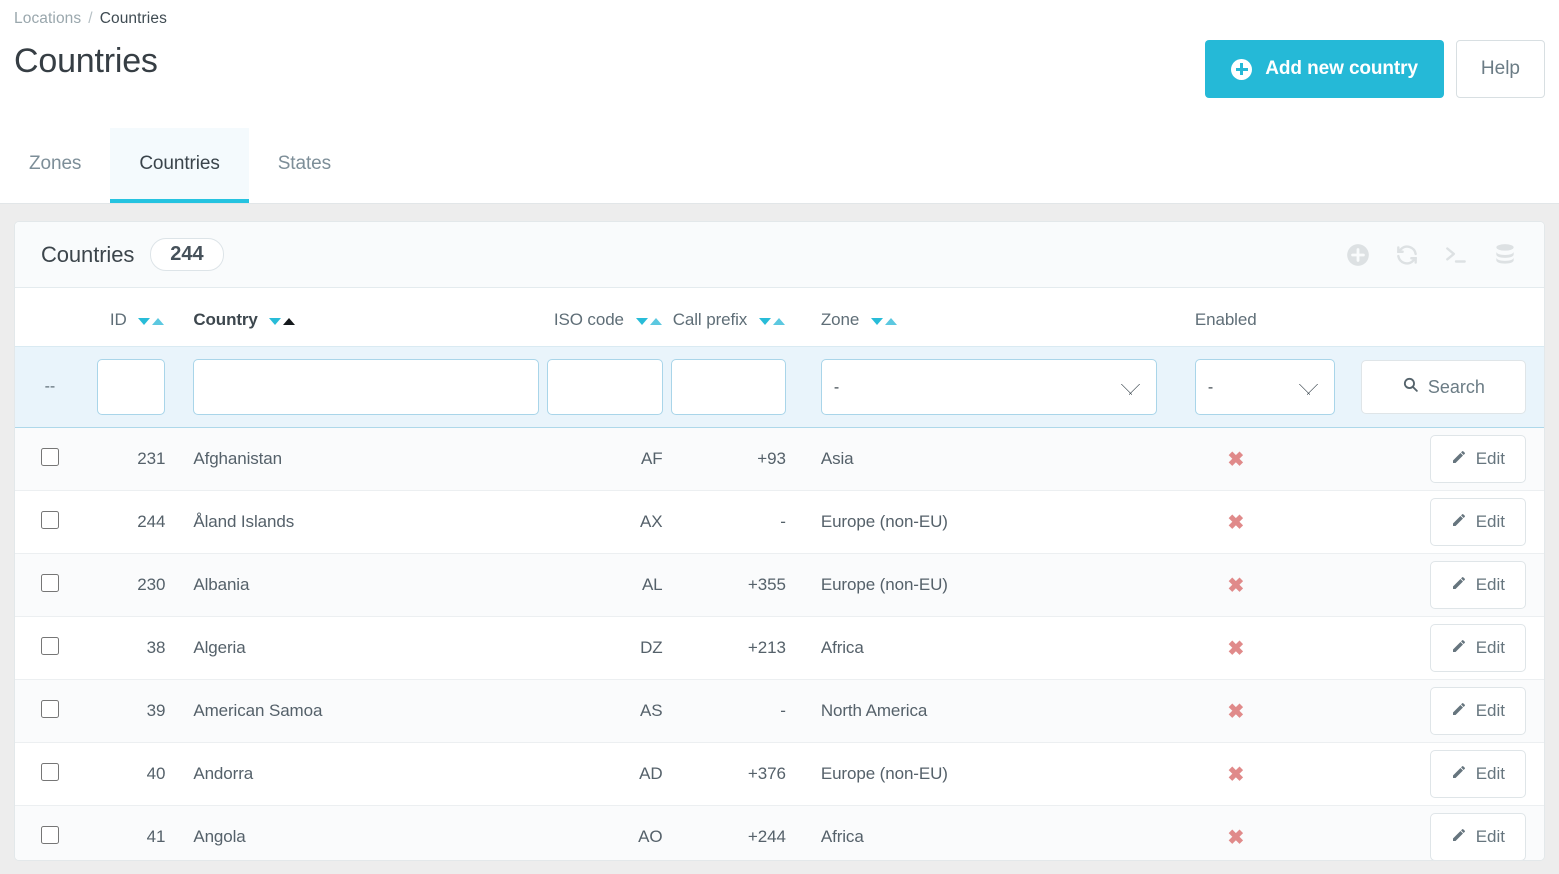 This screenshot has width=1559, height=874. I want to click on filter-zone-cell: -, so click(981, 387).